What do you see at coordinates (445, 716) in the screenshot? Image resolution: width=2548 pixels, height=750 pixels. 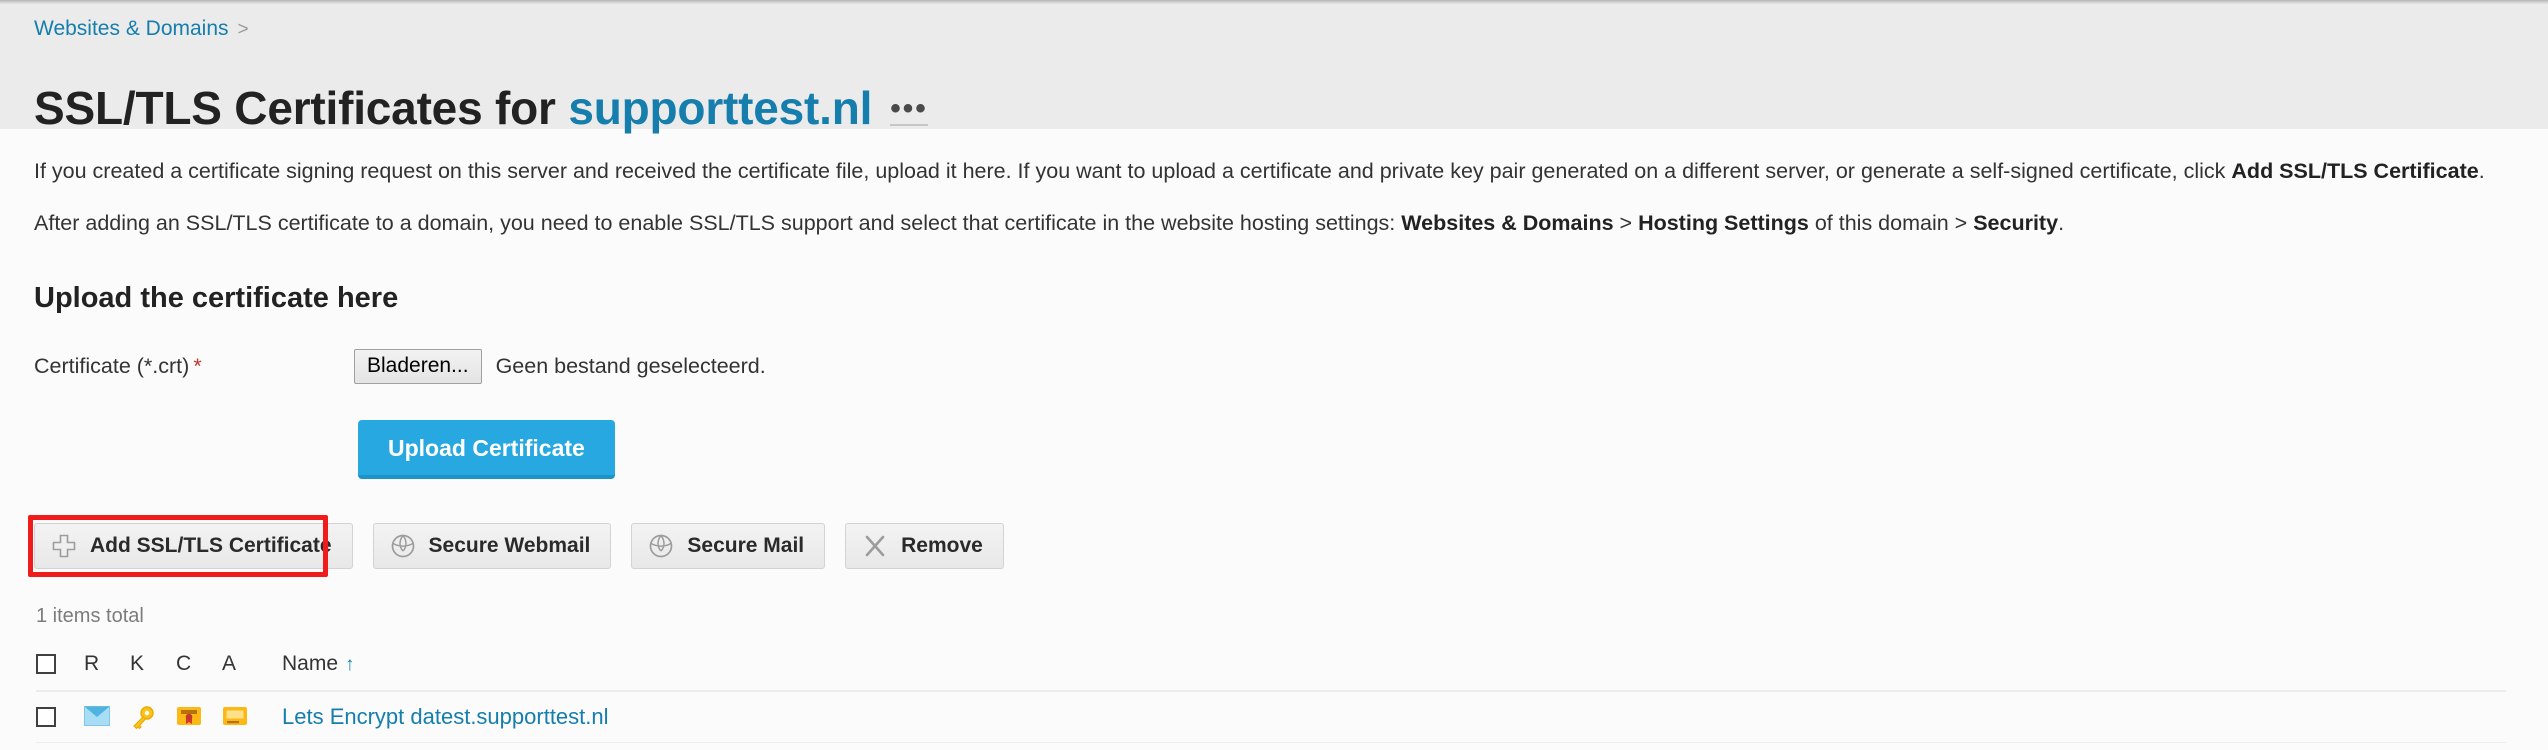 I see `certificate-name-link: Lets Encrypt datest.supporttest.nl` at bounding box center [445, 716].